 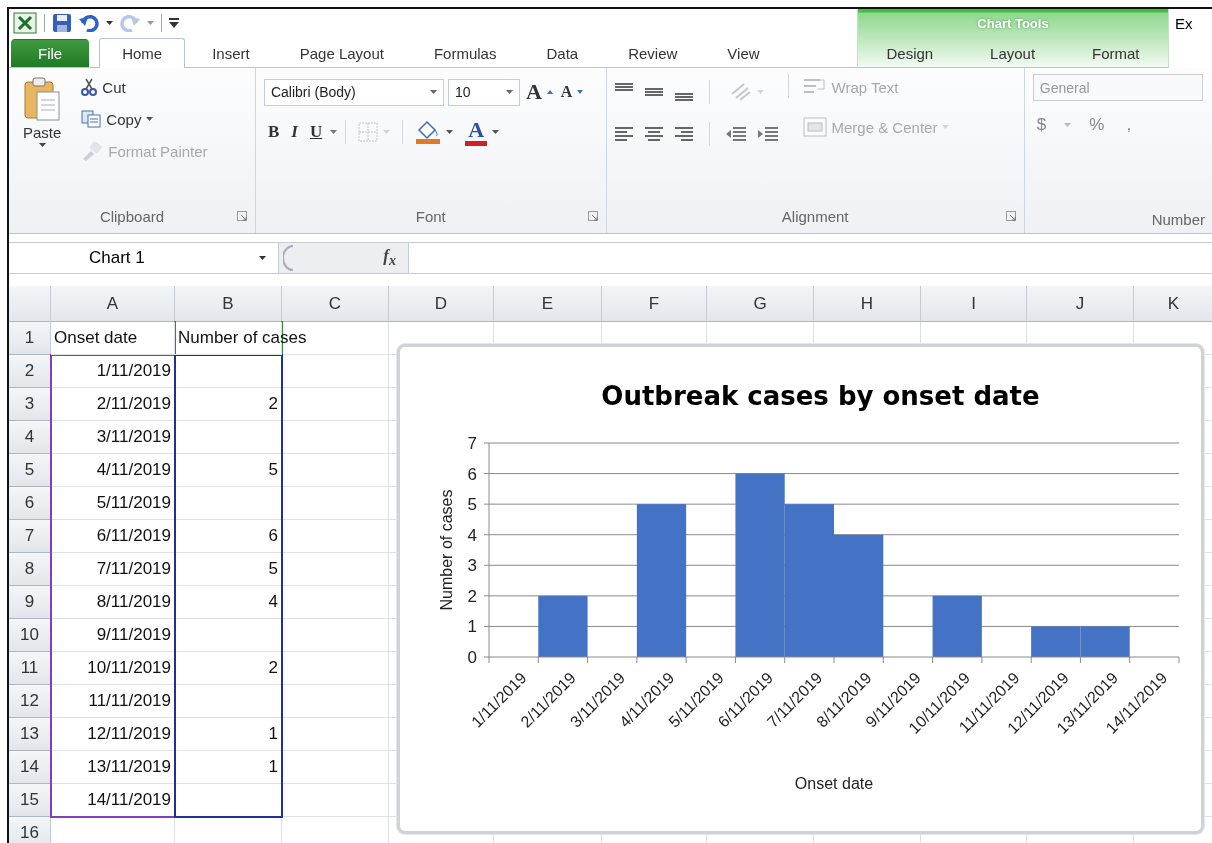 What do you see at coordinates (273, 767) in the screenshot?
I see `table-cell: 1` at bounding box center [273, 767].